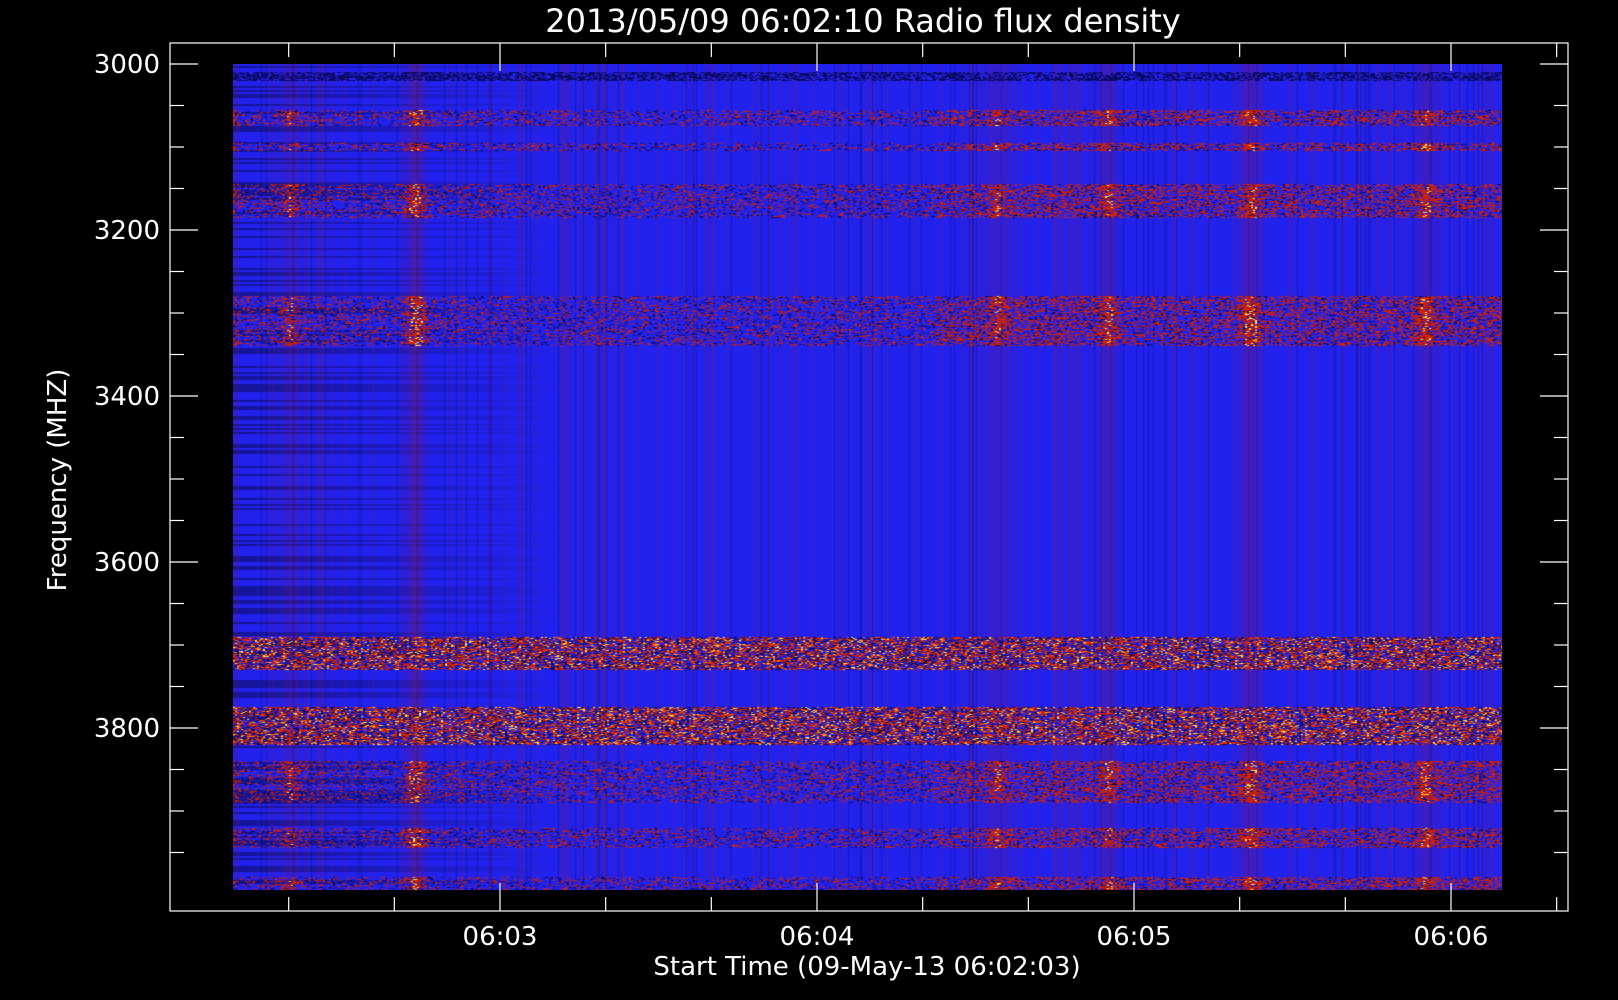 The width and height of the screenshot is (1618, 1000). I want to click on y-axis-label: Frequency (MHZ), so click(58, 480).